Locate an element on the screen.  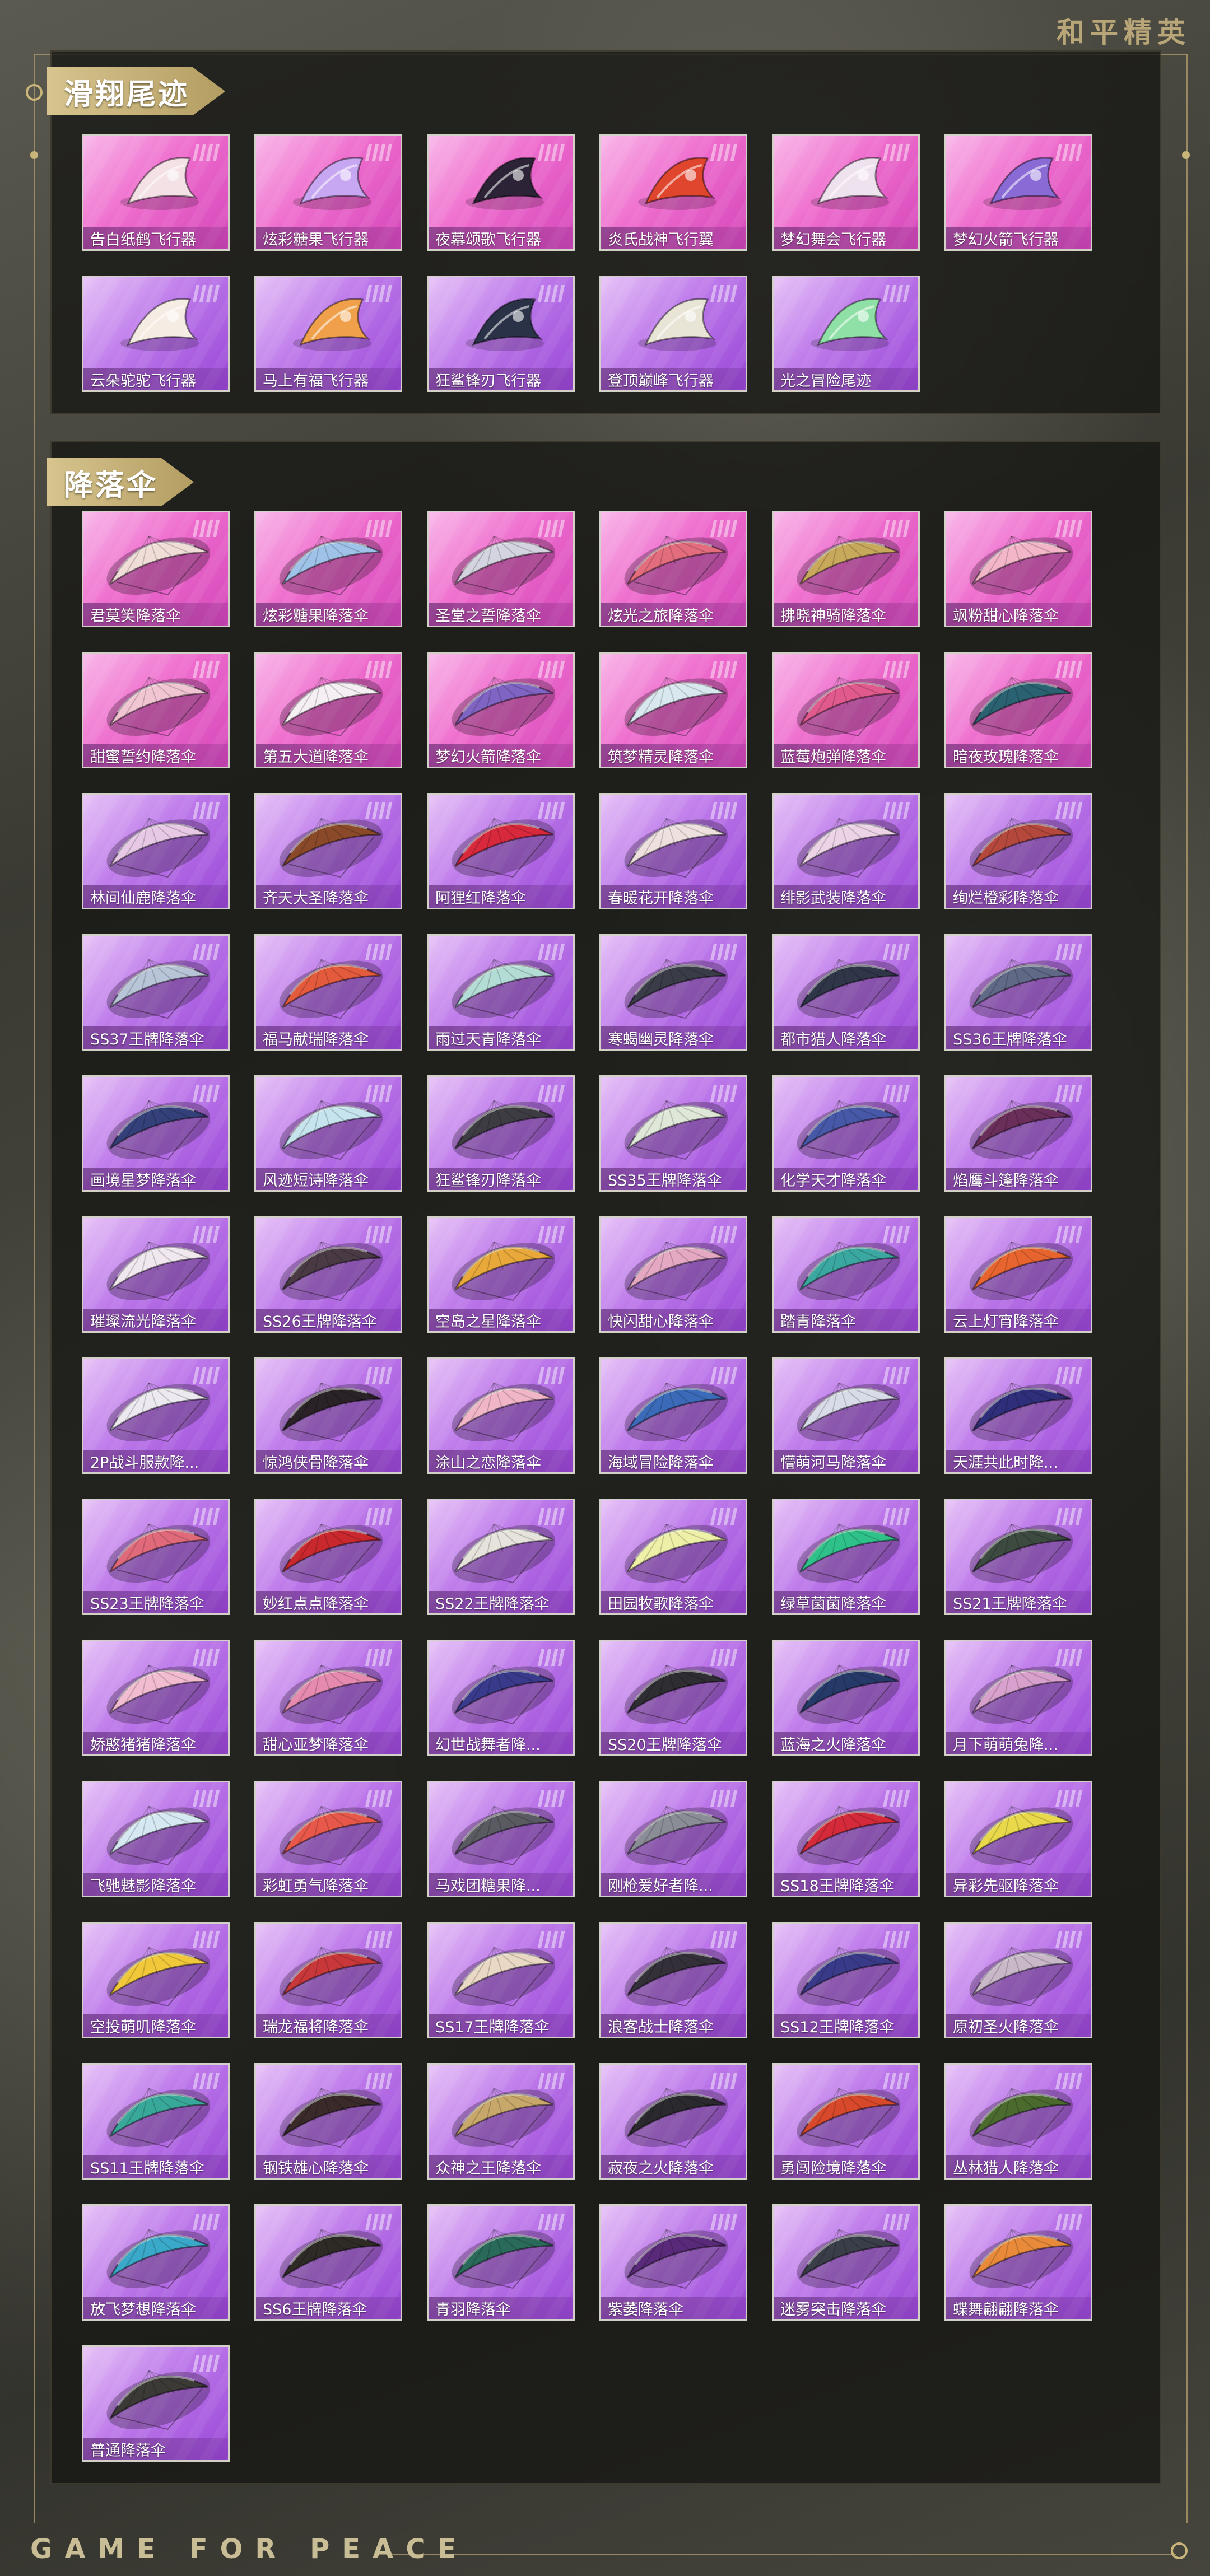
glider-trail-card: 狂鲨锋刃飞行器 is located at coordinates (501, 334).